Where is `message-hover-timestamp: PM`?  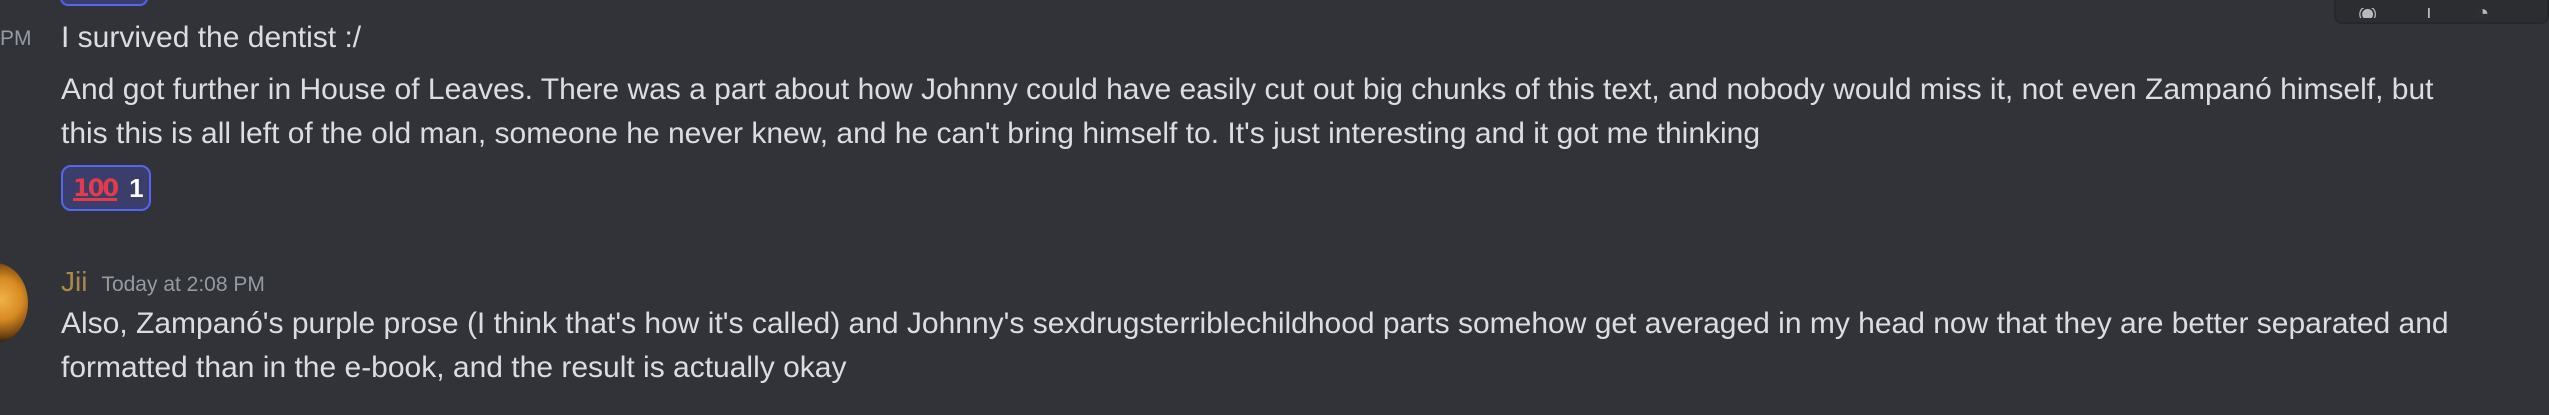
message-hover-timestamp: PM is located at coordinates (16, 38).